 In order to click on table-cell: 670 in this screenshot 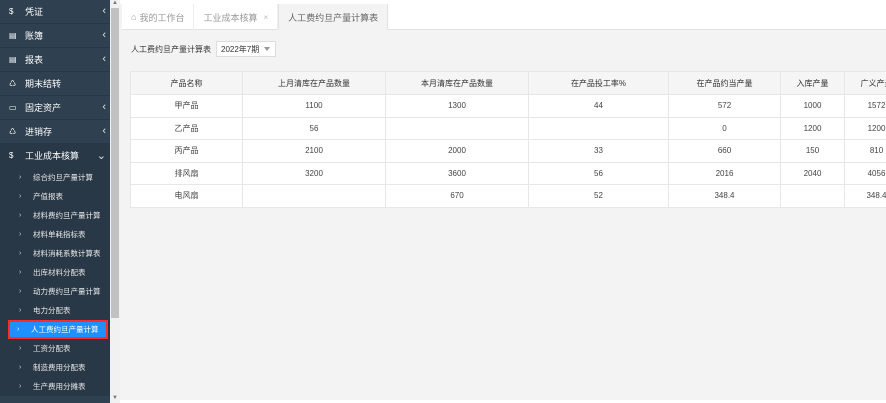, I will do `click(457, 196)`.